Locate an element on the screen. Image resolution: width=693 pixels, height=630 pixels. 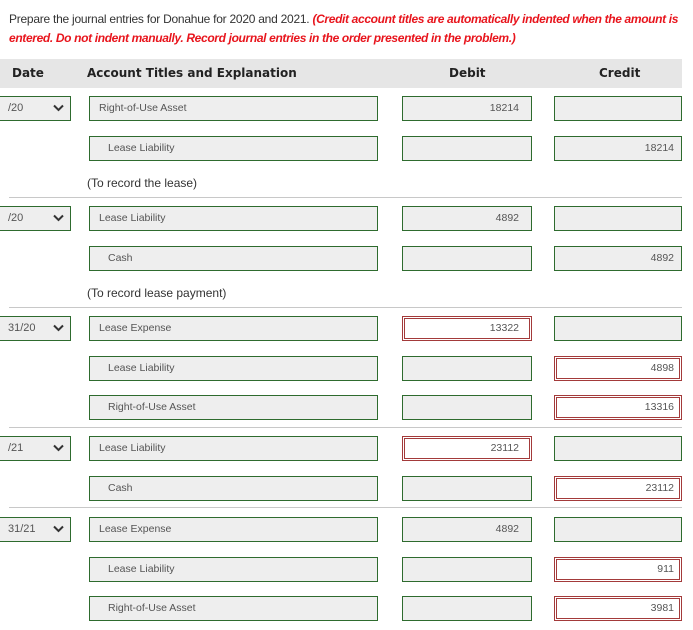
credit-input: 13316 is located at coordinates (618, 407).